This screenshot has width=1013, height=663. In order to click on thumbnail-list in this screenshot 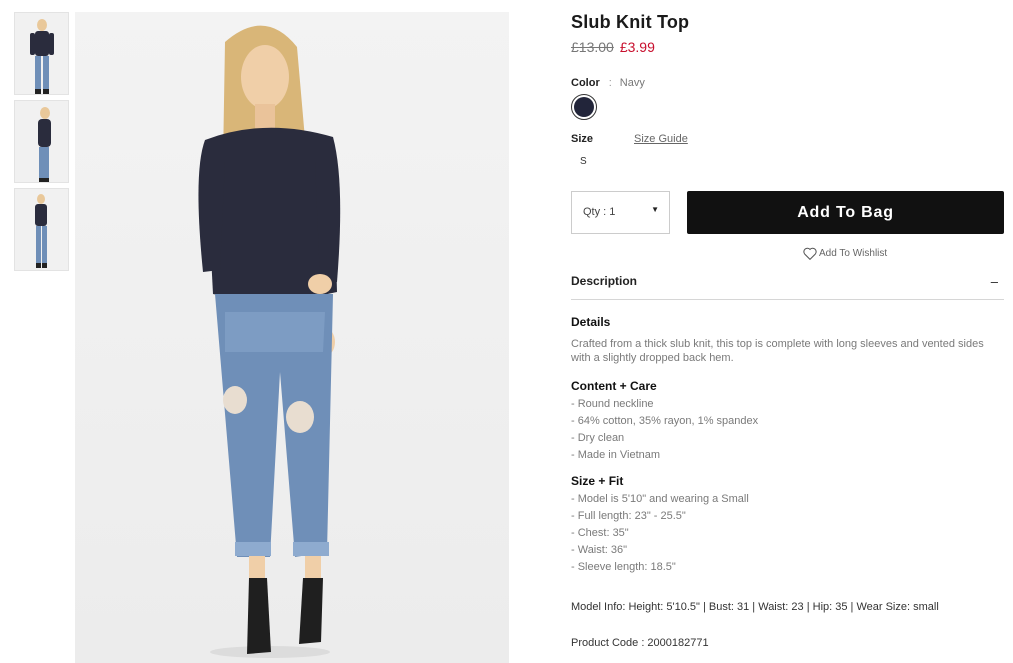, I will do `click(42, 144)`.